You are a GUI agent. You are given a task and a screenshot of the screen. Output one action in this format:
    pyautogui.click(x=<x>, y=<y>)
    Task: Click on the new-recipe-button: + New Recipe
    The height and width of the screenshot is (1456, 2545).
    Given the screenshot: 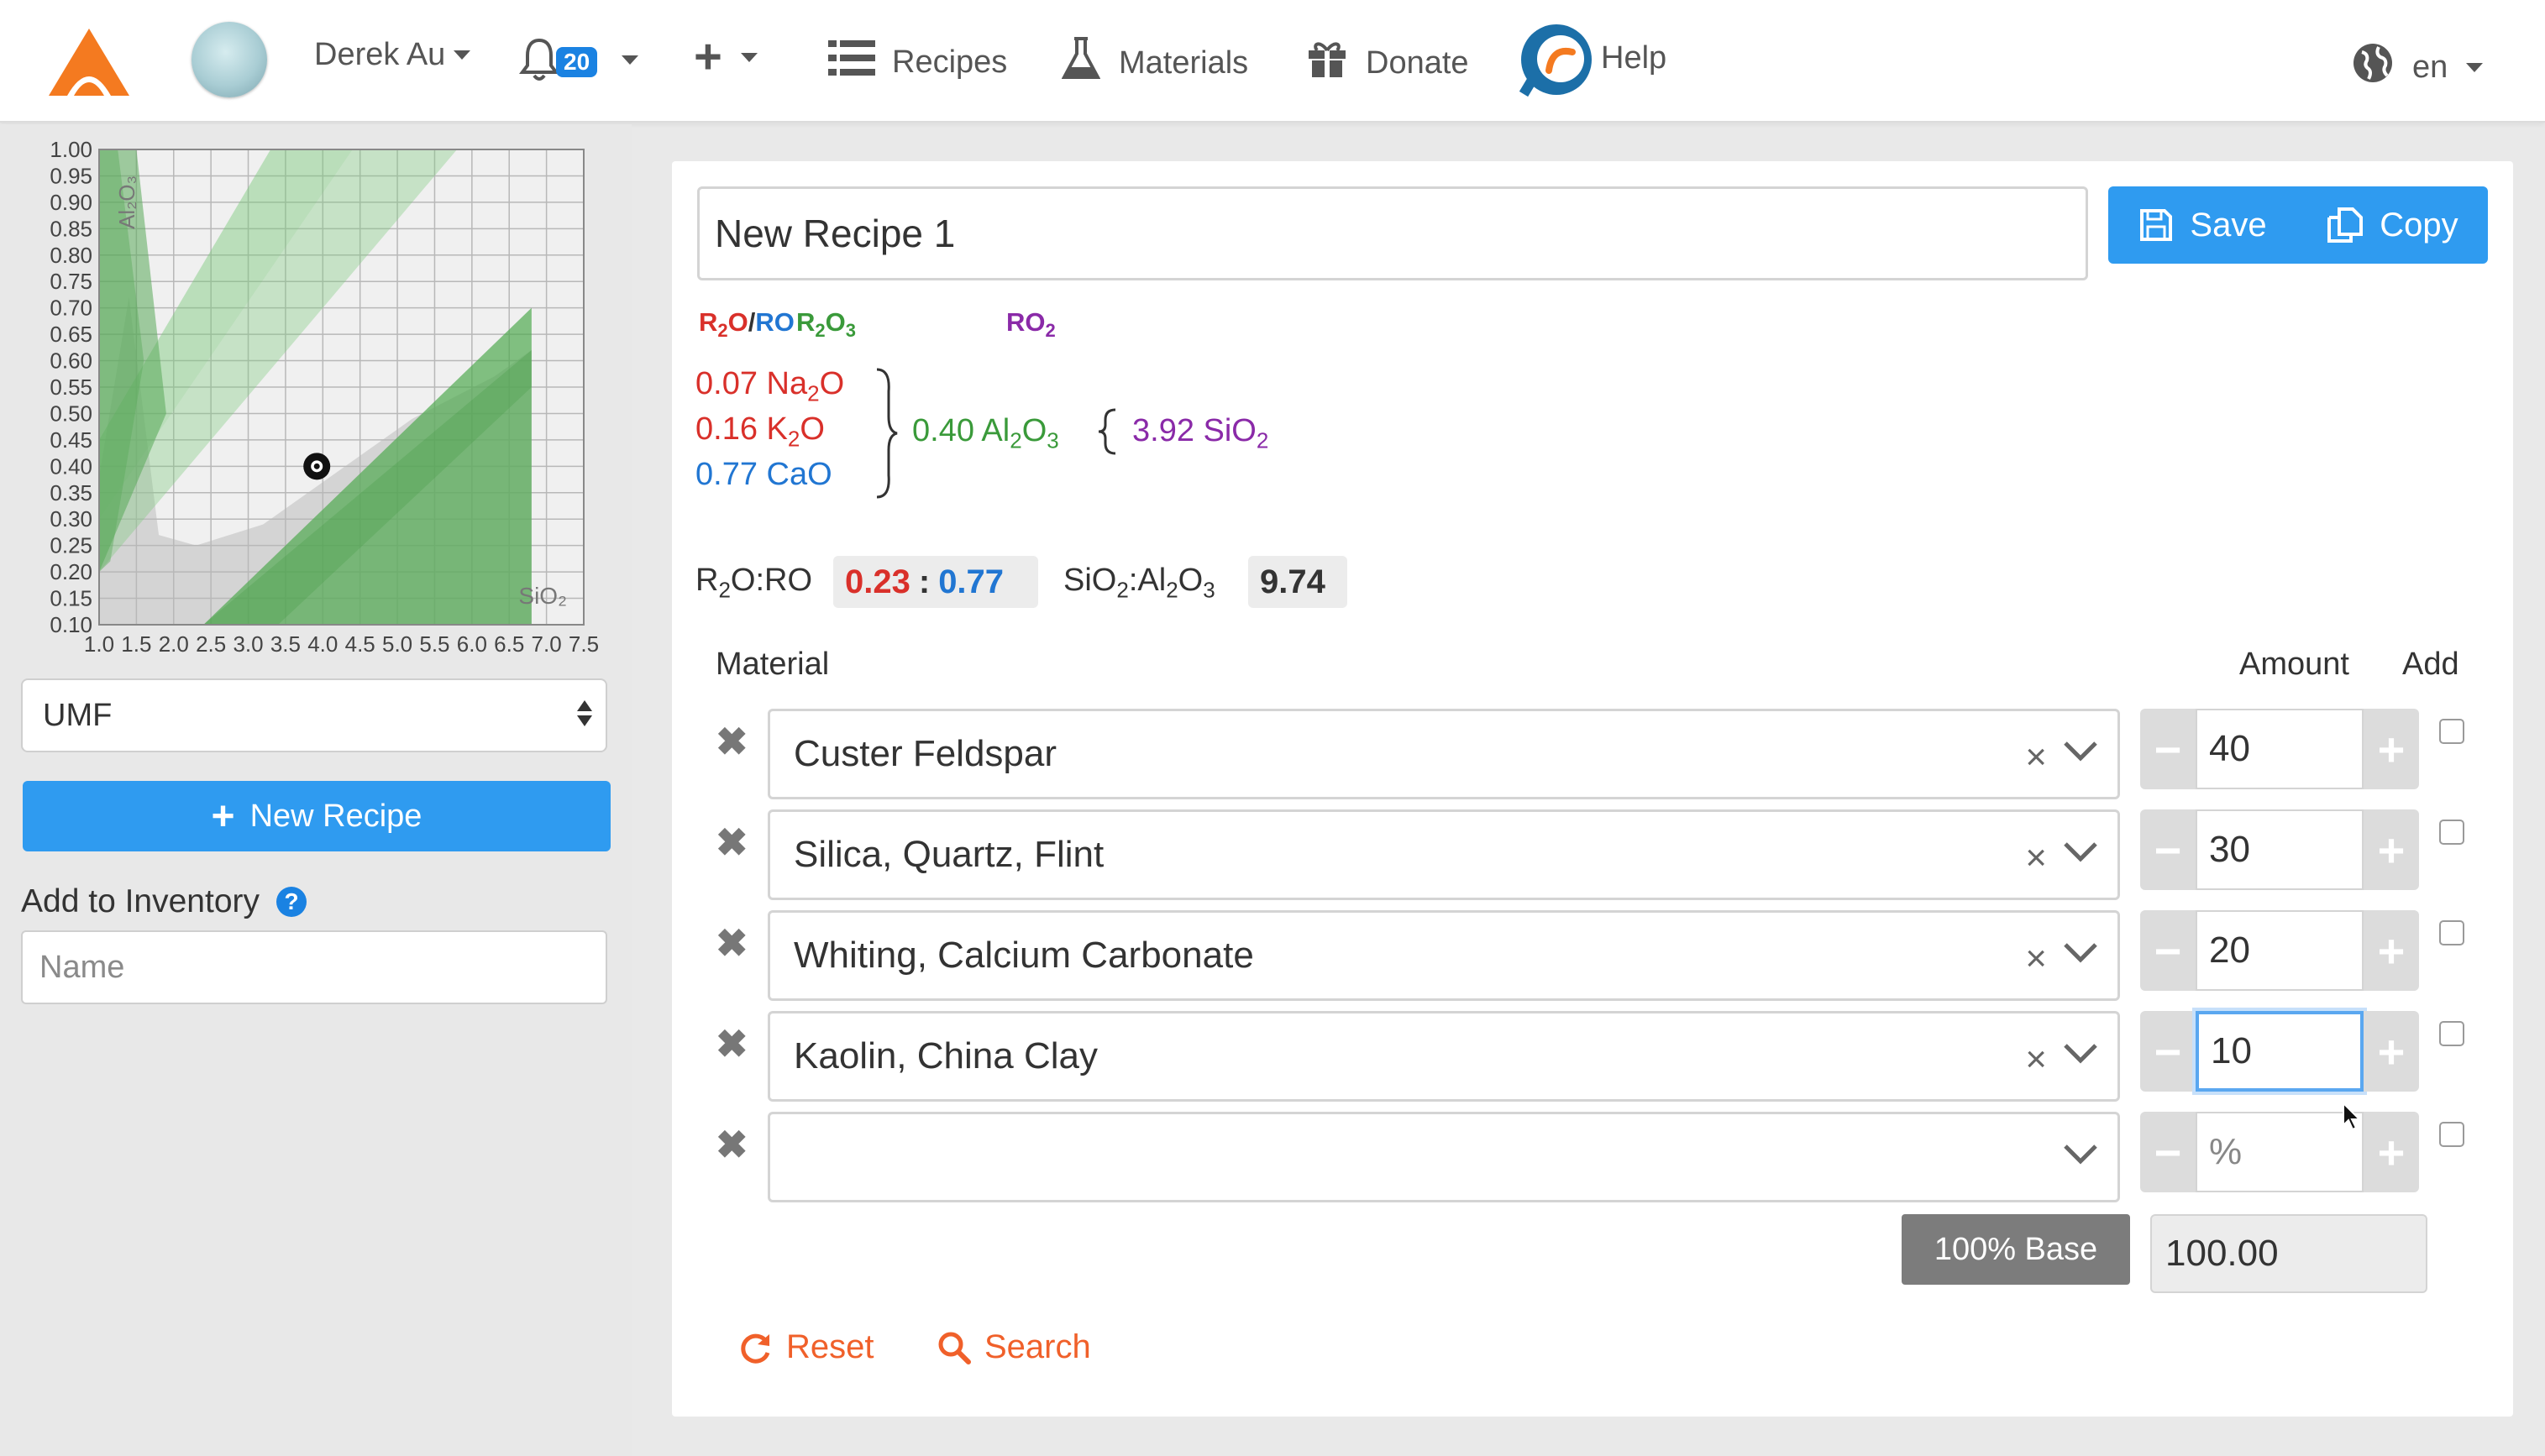 What is the action you would take?
    pyautogui.click(x=317, y=816)
    